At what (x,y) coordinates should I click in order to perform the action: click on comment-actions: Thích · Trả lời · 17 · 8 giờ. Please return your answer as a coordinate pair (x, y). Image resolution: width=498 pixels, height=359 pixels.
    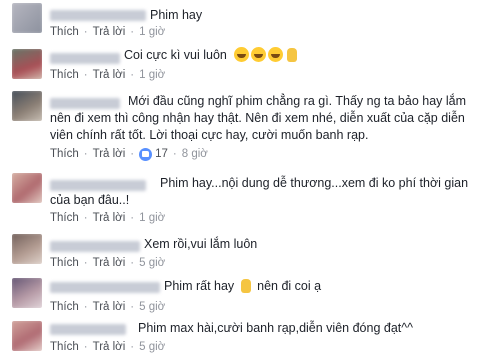
    Looking at the image, I should click on (129, 154).